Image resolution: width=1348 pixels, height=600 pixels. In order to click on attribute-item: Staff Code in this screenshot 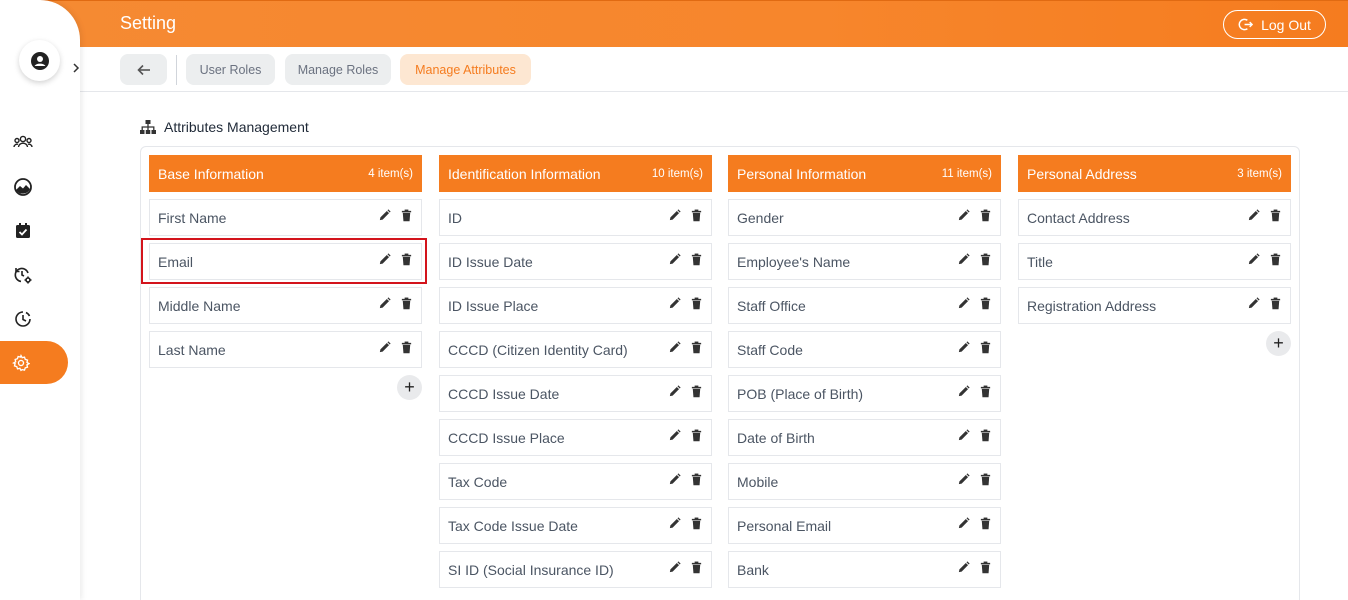, I will do `click(864, 349)`.